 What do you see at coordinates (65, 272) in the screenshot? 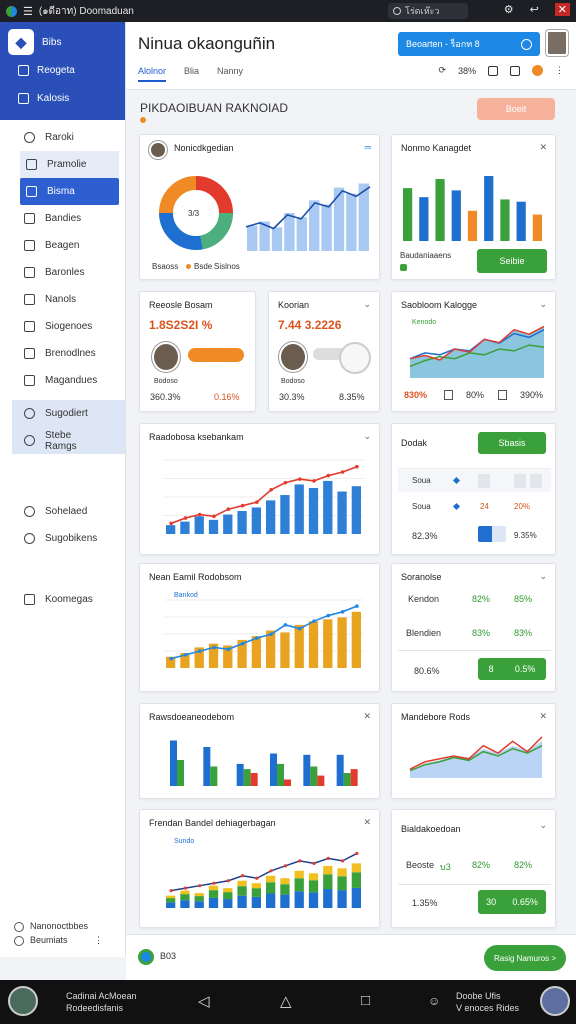
I see `sidebar-item-label: Baronles` at bounding box center [65, 272].